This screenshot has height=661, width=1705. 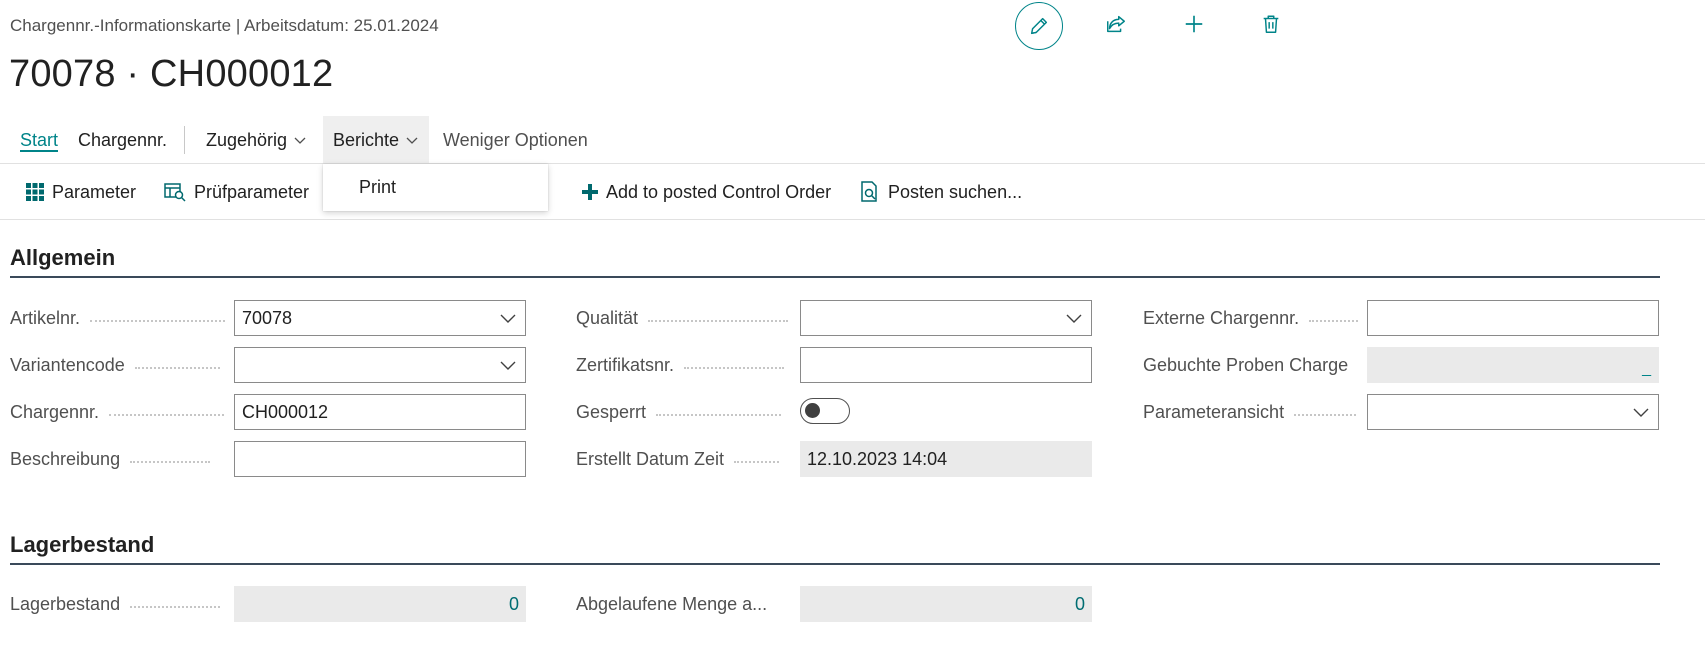 I want to click on tab-chargennr-label: Chargennr., so click(x=123, y=139).